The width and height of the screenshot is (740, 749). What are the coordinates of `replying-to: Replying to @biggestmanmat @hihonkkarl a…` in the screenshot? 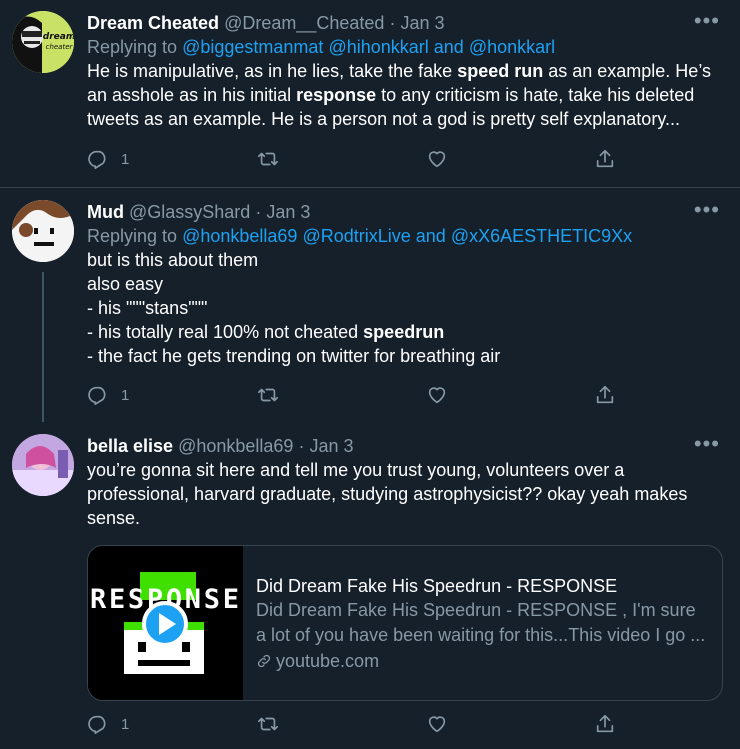 It's located at (404, 47).